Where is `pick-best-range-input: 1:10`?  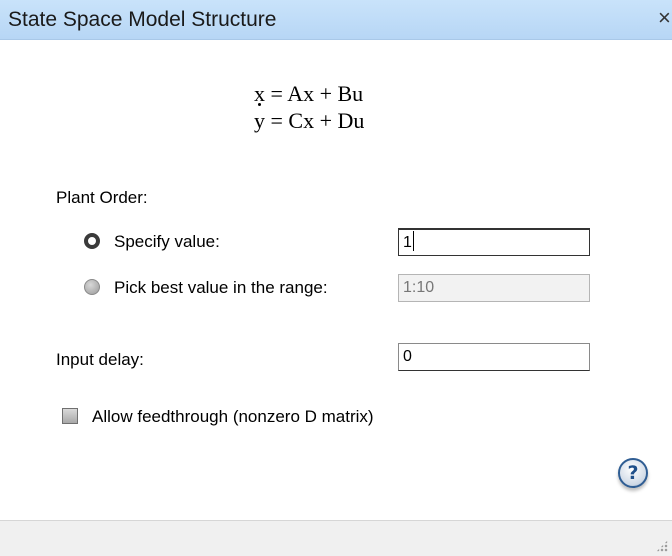 pick-best-range-input: 1:10 is located at coordinates (494, 288).